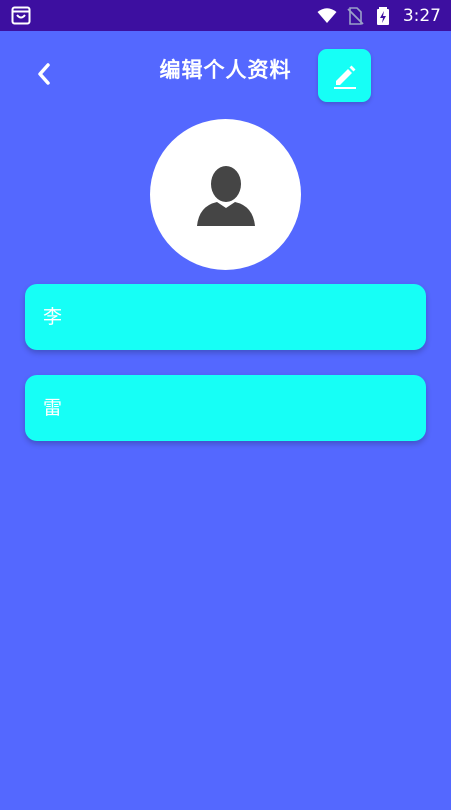 The height and width of the screenshot is (810, 451). What do you see at coordinates (355, 16) in the screenshot?
I see `no-sim-icon` at bounding box center [355, 16].